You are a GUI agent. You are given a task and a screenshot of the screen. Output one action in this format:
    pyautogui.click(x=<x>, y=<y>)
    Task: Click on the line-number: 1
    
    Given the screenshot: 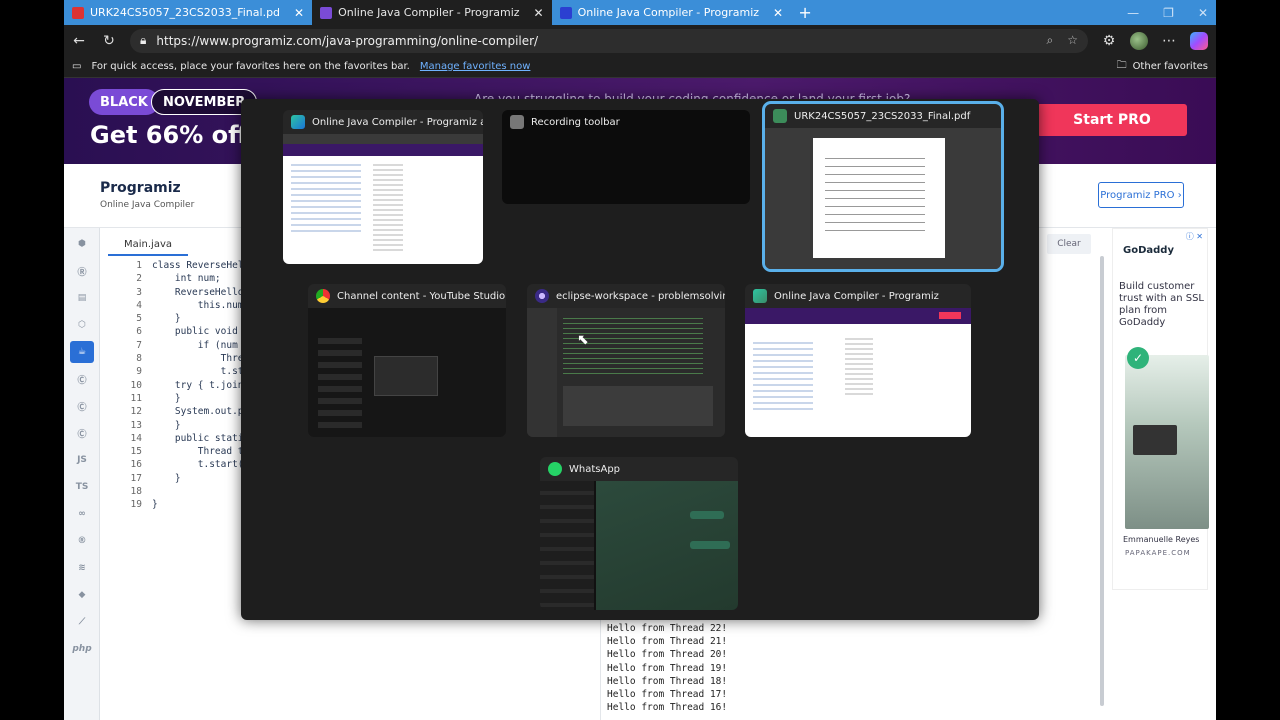 What is the action you would take?
    pyautogui.click(x=139, y=265)
    